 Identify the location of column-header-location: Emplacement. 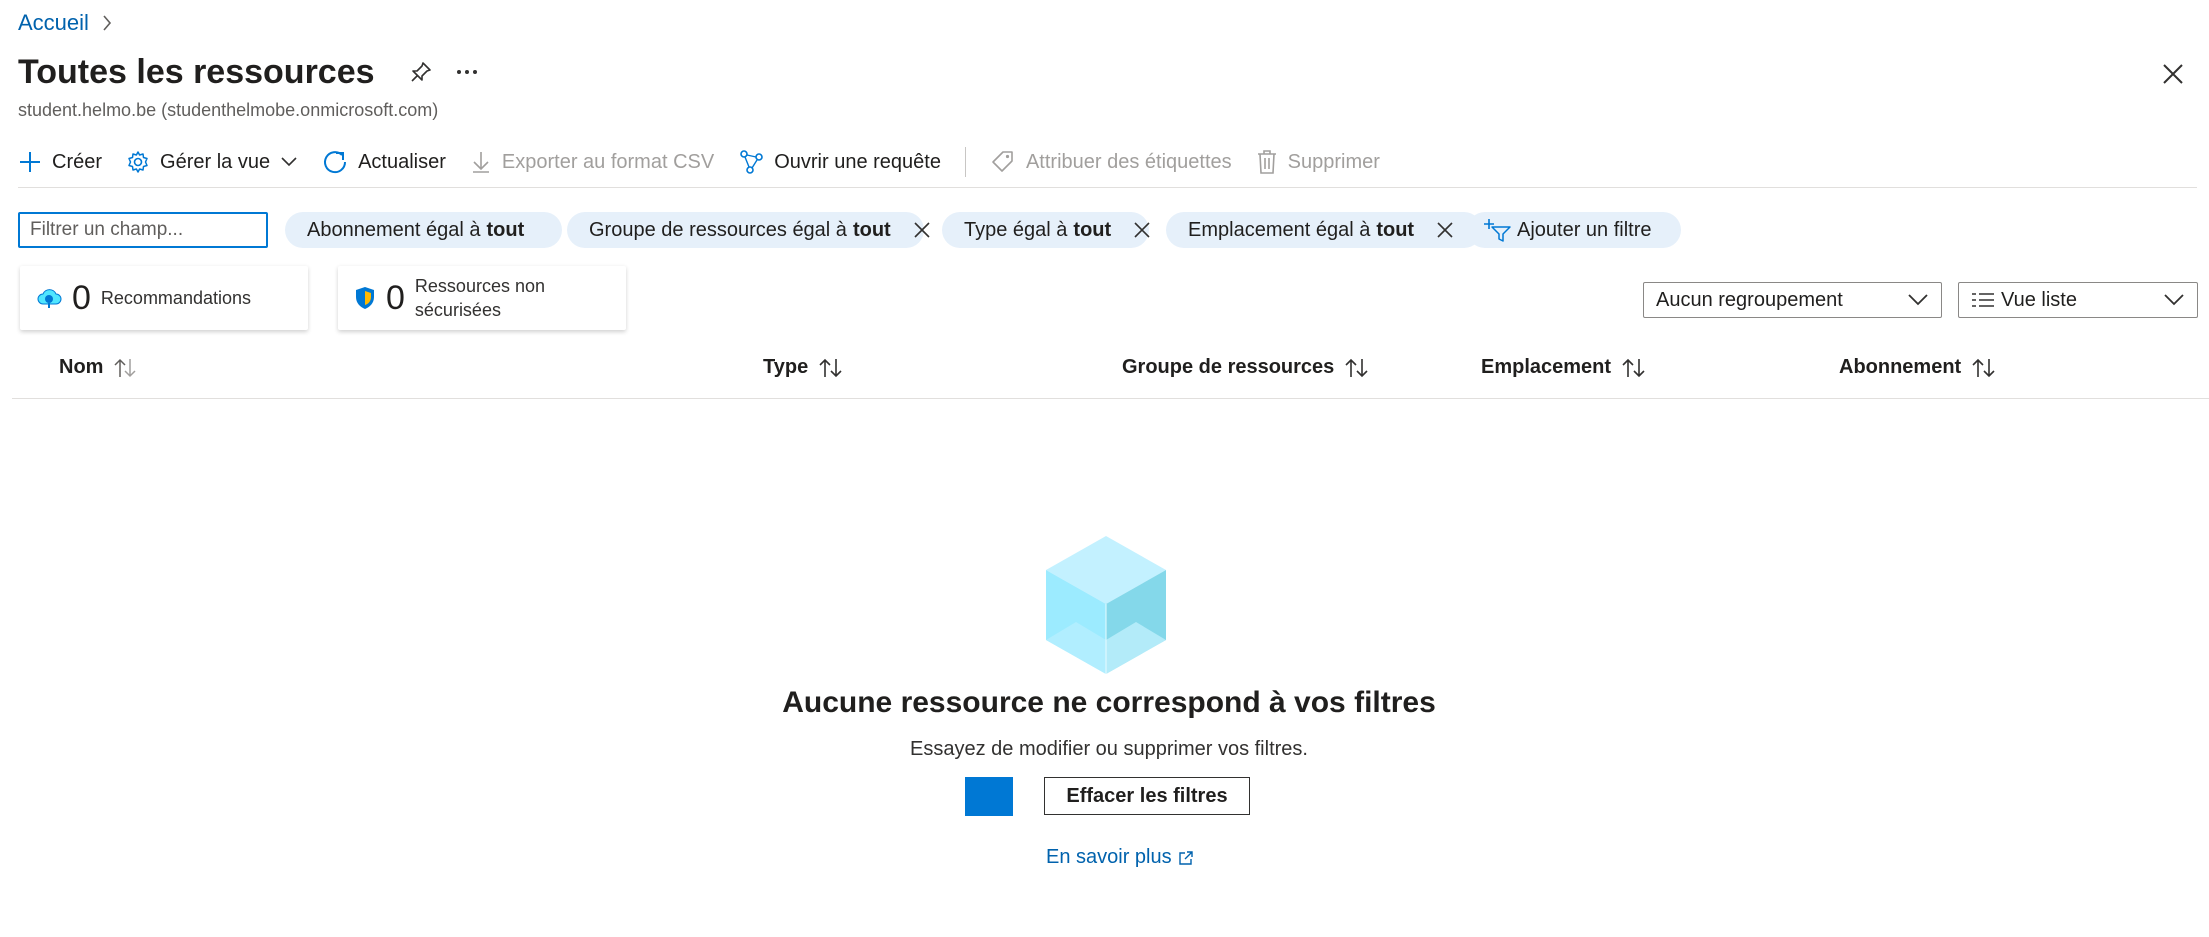
(1564, 367).